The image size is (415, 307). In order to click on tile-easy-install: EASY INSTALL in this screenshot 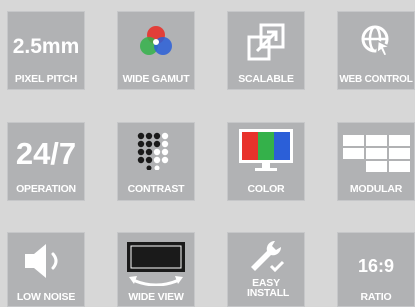, I will do `click(266, 269)`.